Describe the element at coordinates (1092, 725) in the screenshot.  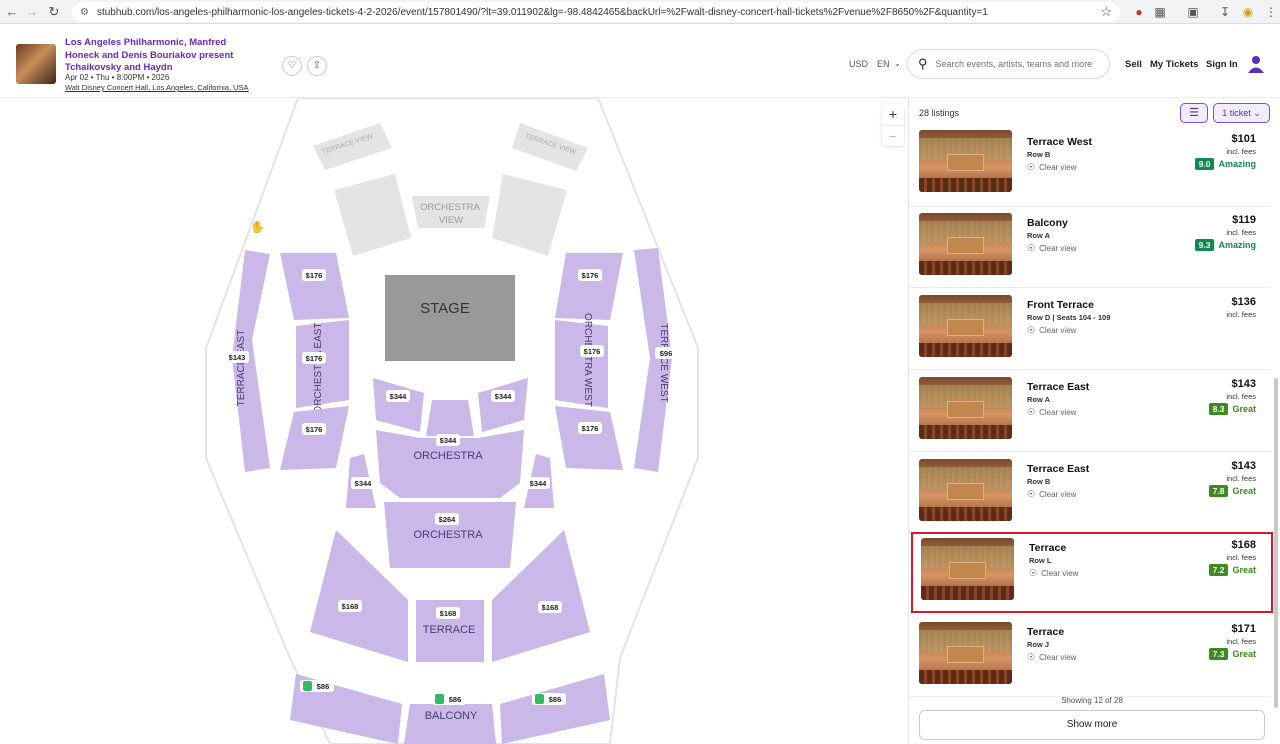
I see `show-more-button: Show more` at that location.